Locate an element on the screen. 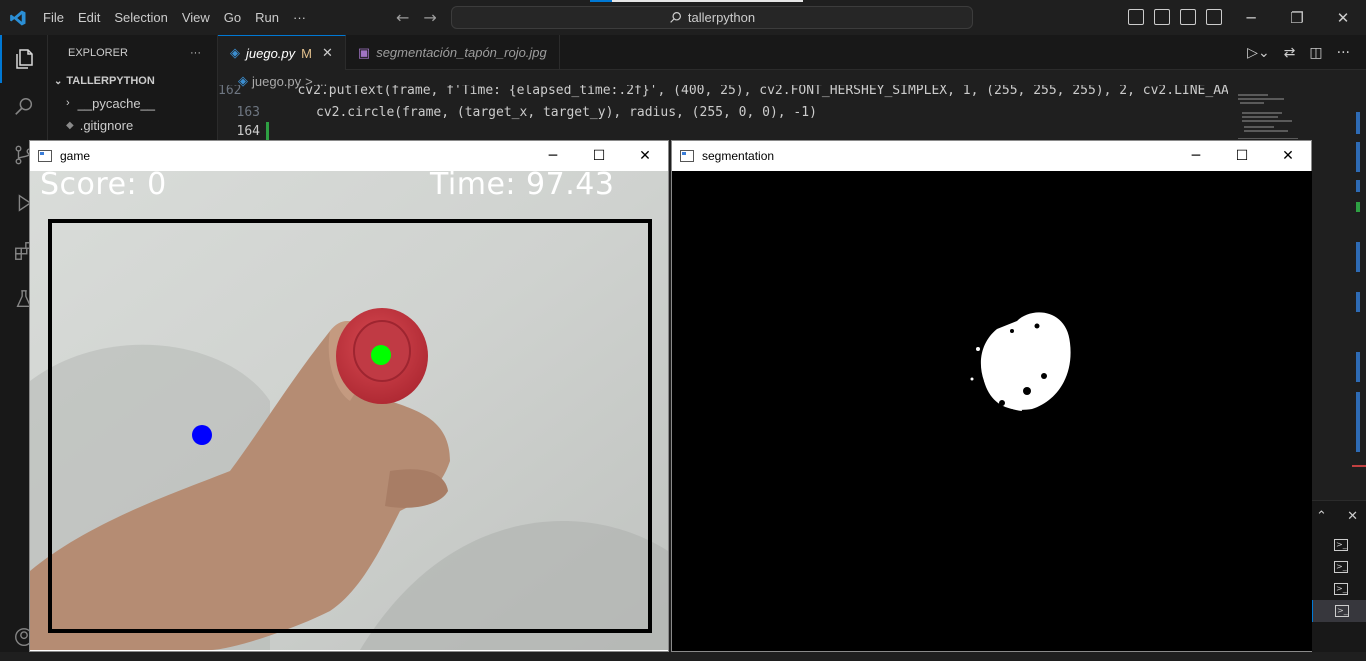 The image size is (1366, 661). vscode-logo-icon is located at coordinates (18, 17).